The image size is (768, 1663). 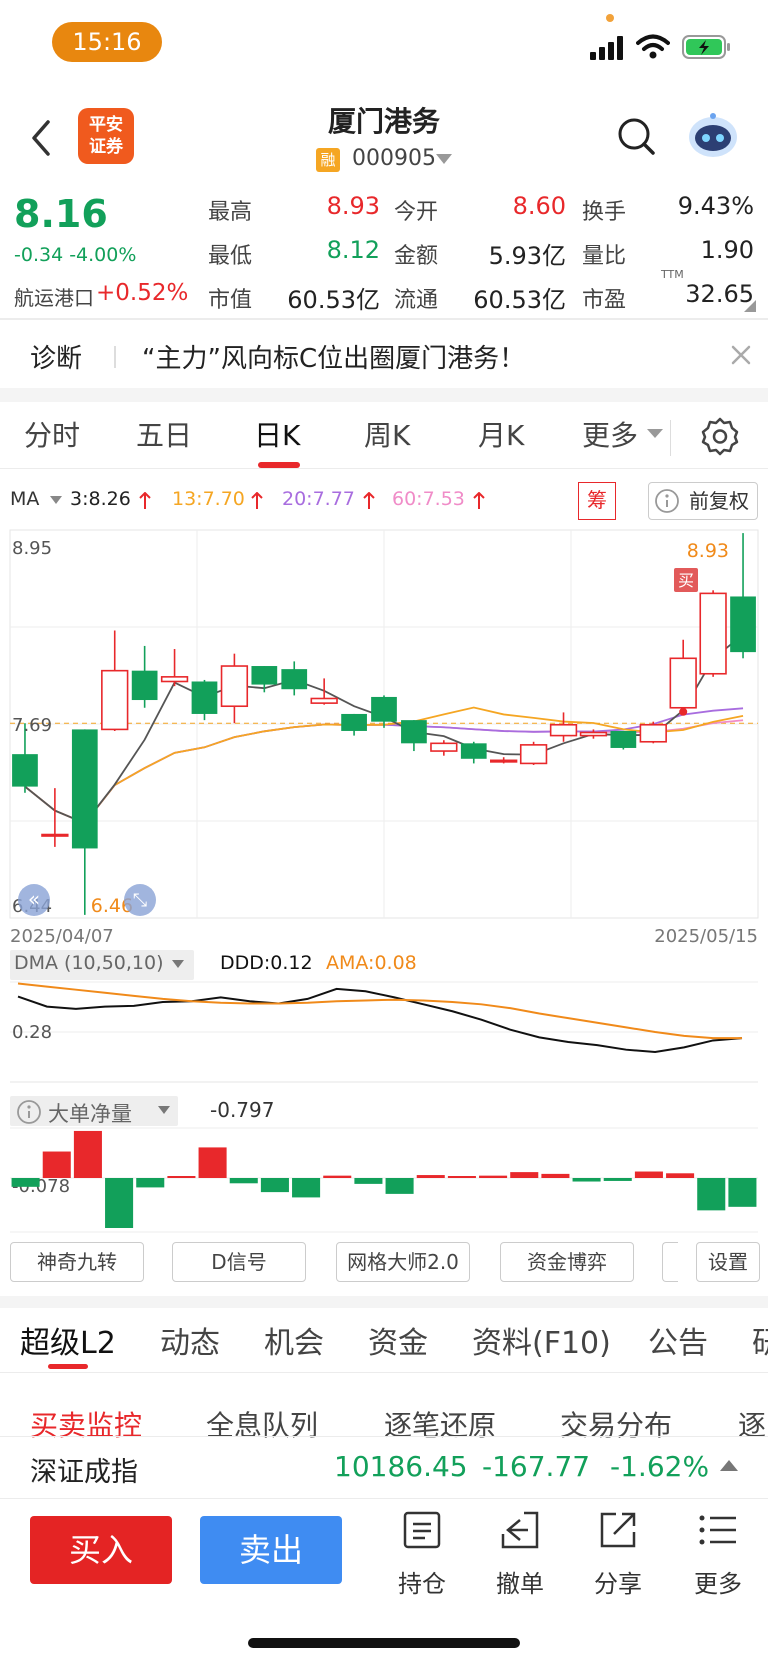 What do you see at coordinates (717, 1530) in the screenshot?
I see `menu-icon` at bounding box center [717, 1530].